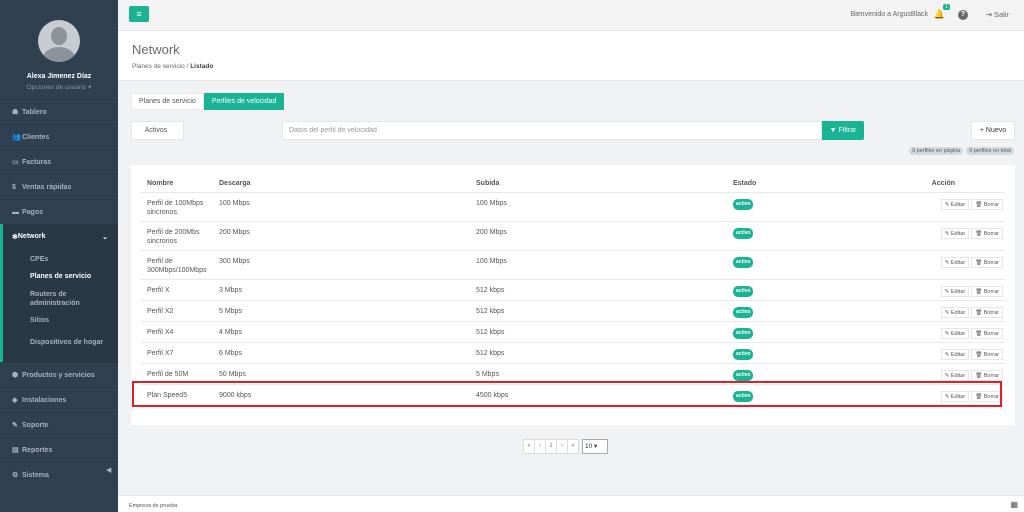  Describe the element at coordinates (139, 14) in the screenshot. I see `menu-toggle-button: ≡` at that location.